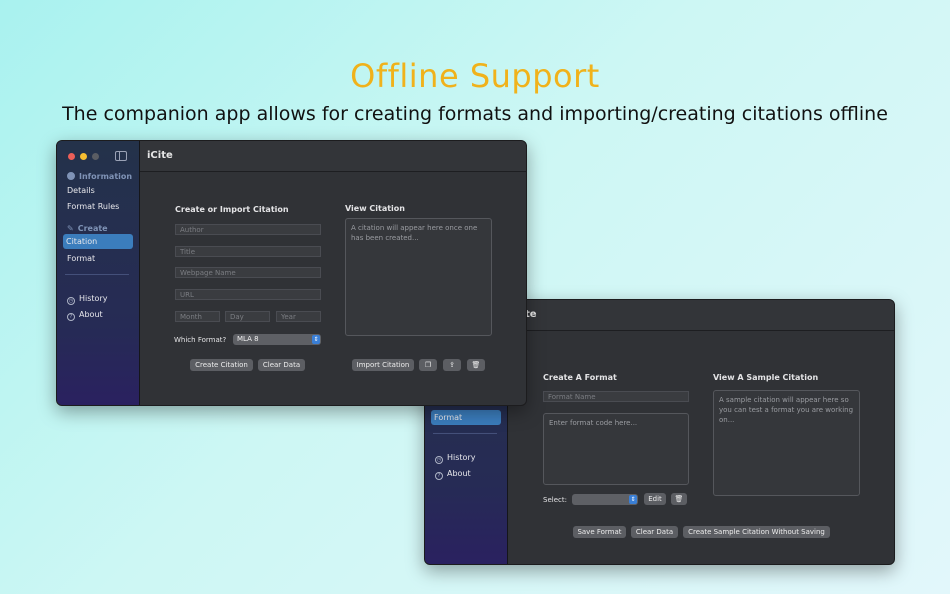 The width and height of the screenshot is (950, 594). What do you see at coordinates (580, 377) in the screenshot?
I see `create-format-heading: Create A Format` at bounding box center [580, 377].